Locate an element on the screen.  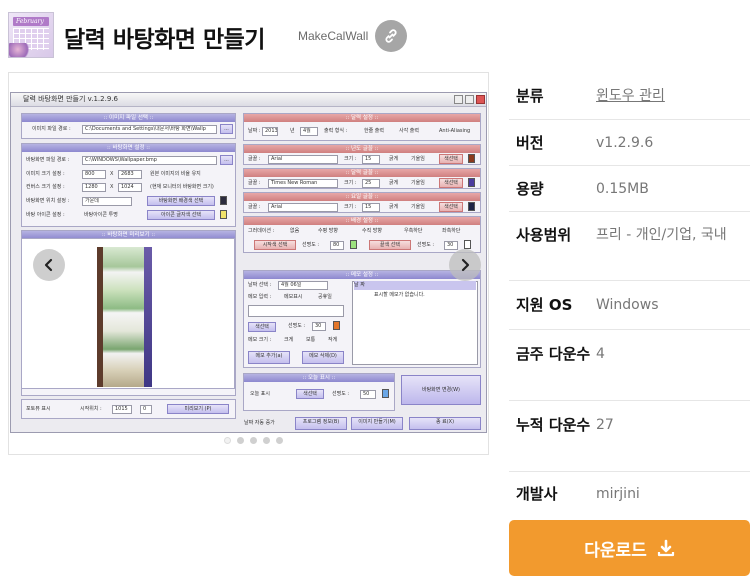
info-value: 27 is located at coordinates (605, 425).